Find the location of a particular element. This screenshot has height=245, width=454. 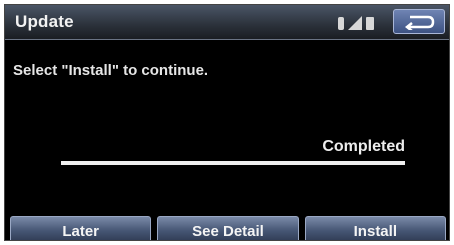

title-bar: Update is located at coordinates (227, 22).